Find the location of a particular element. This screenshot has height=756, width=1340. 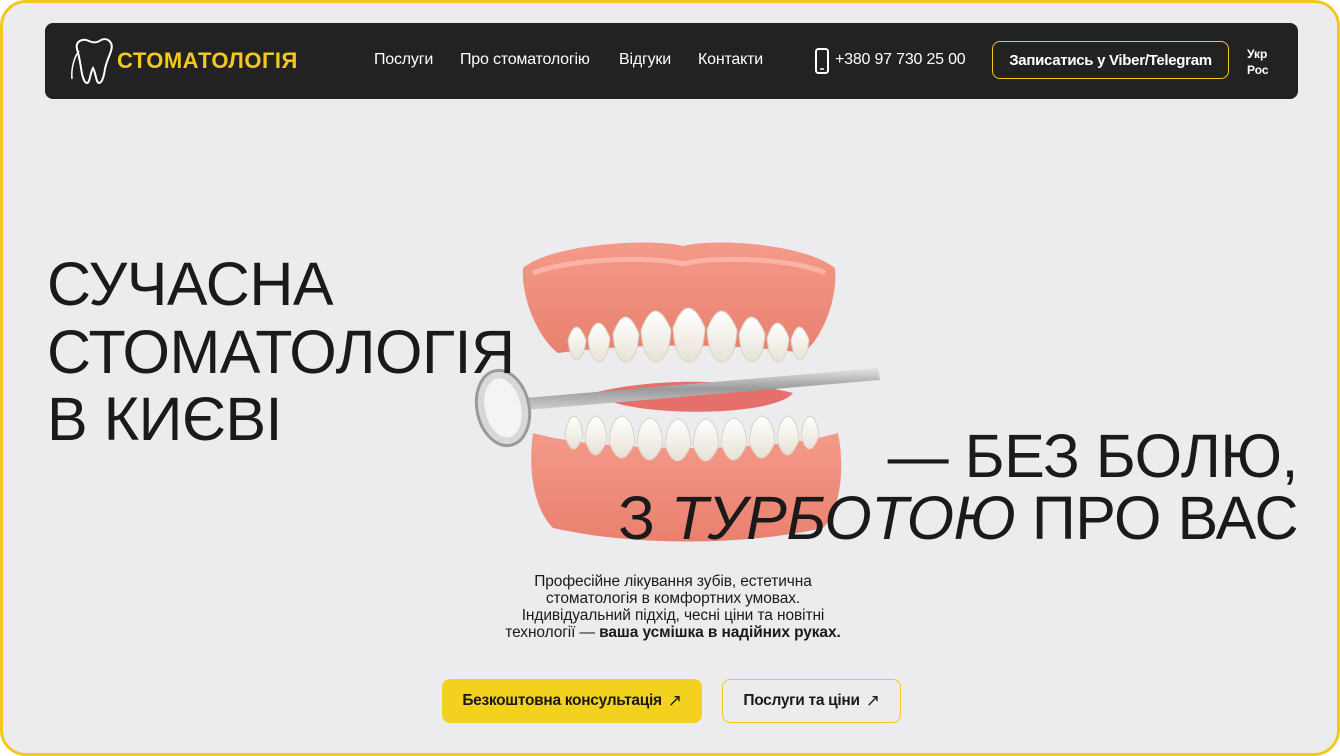

menu-item-reviews: Відгуки is located at coordinates (645, 60).